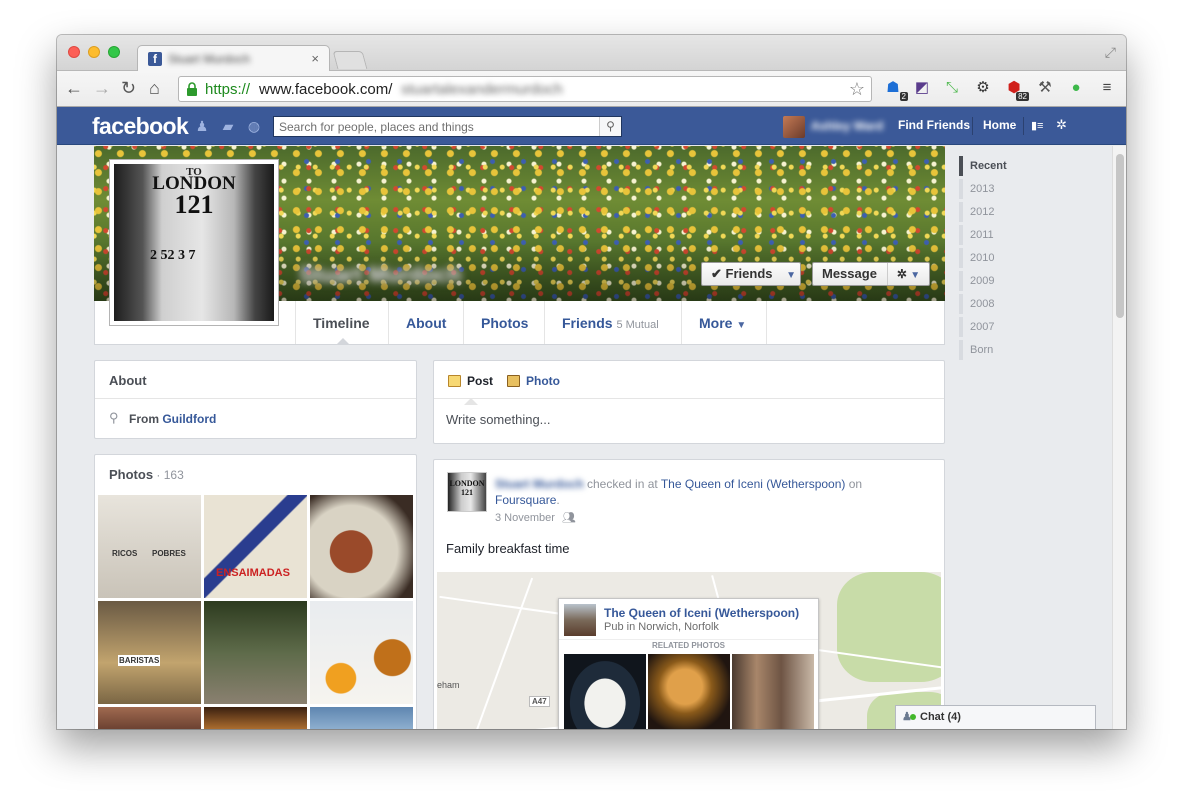 The width and height of the screenshot is (1183, 808). I want to click on scrollbar-thumb, so click(1120, 236).